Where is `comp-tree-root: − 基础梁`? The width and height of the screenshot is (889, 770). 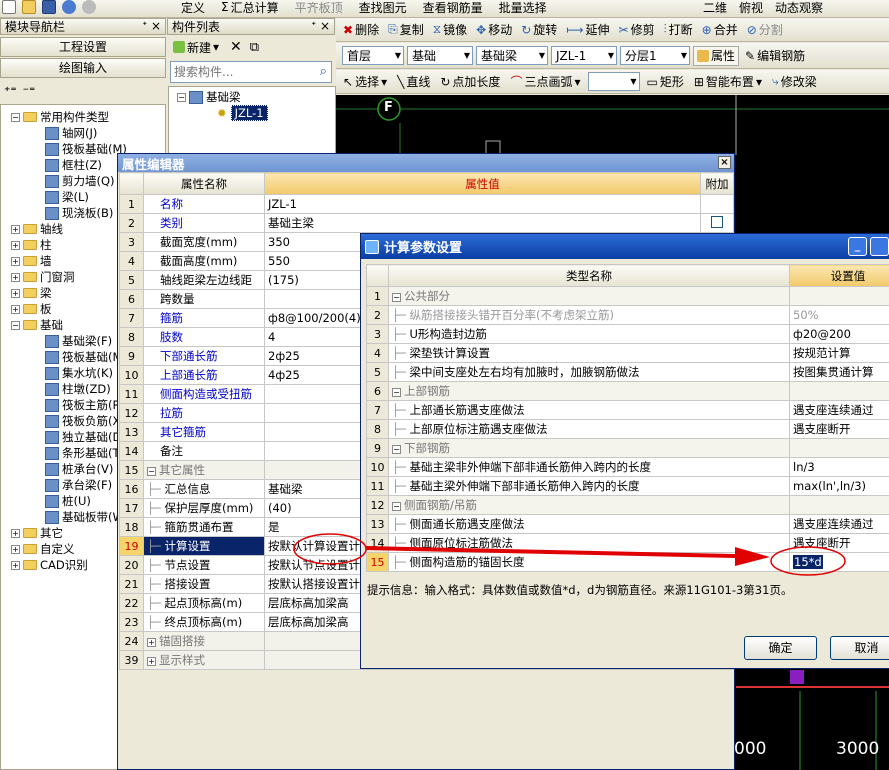
comp-tree-root: − 基础梁 is located at coordinates (256, 97).